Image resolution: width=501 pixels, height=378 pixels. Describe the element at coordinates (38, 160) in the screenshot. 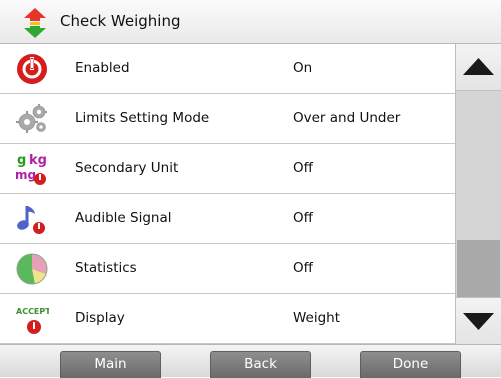

I see `svg-text: kg` at that location.